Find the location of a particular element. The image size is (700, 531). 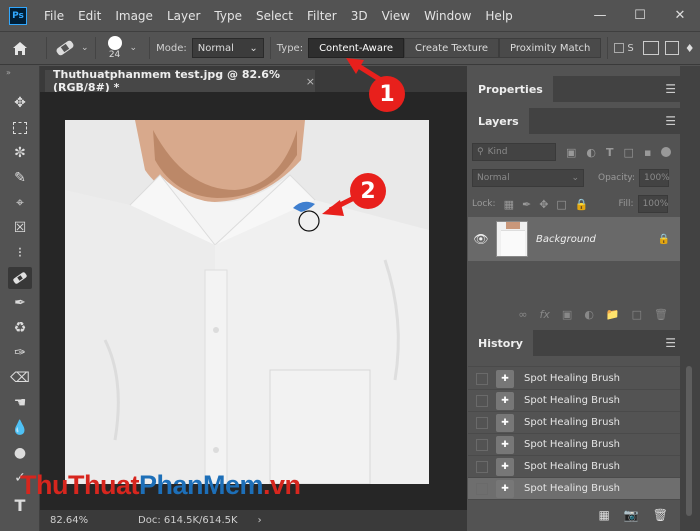

watermark-logo: ThuThuatPhanMem.vn is located at coordinates (160, 485).